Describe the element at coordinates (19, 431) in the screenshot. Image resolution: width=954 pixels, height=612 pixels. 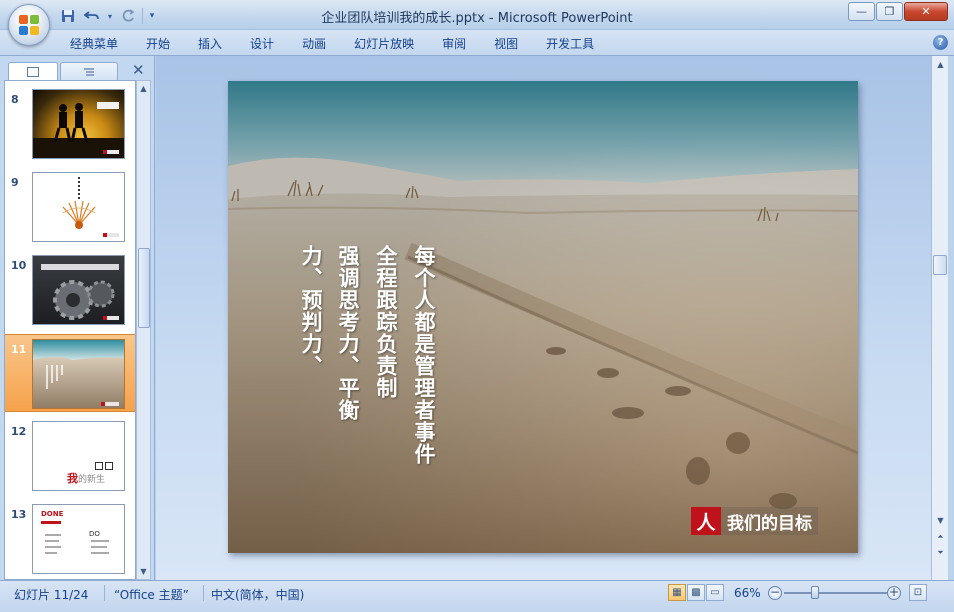
I see `thumbnail-number: 12` at that location.